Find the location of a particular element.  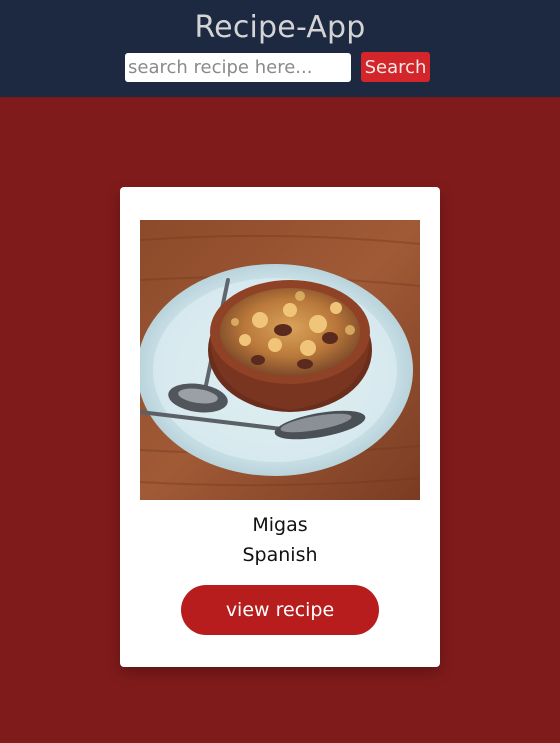

view-recipe-button: view recipe is located at coordinates (280, 610).